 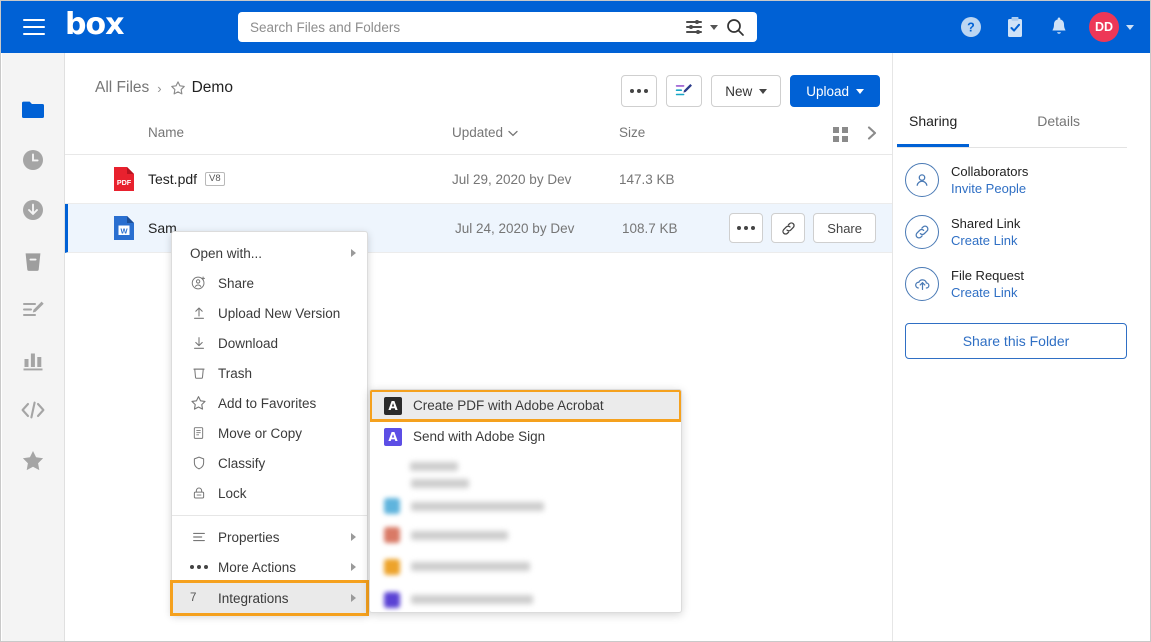 What do you see at coordinates (971, 27) in the screenshot?
I see `help-icon: ?` at bounding box center [971, 27].